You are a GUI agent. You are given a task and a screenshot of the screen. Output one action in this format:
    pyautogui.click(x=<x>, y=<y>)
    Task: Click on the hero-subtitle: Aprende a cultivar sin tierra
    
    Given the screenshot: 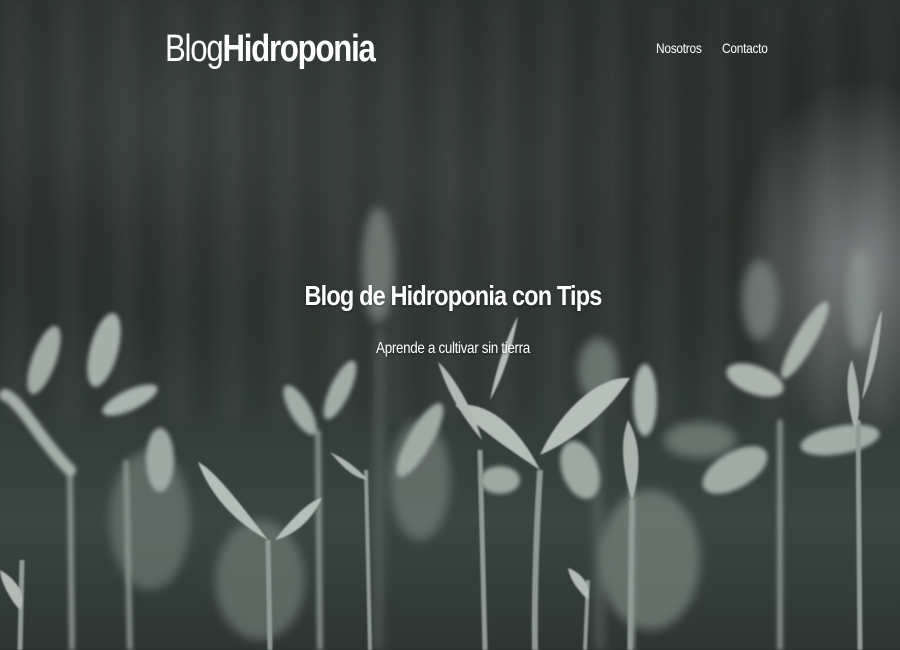 What is the action you would take?
    pyautogui.click(x=453, y=348)
    